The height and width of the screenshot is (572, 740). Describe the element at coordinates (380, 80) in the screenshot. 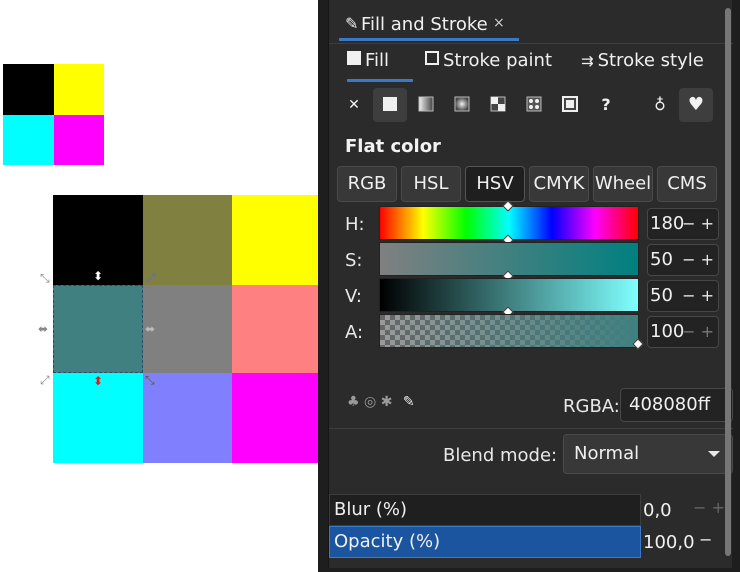

I see `subtab-underline` at that location.